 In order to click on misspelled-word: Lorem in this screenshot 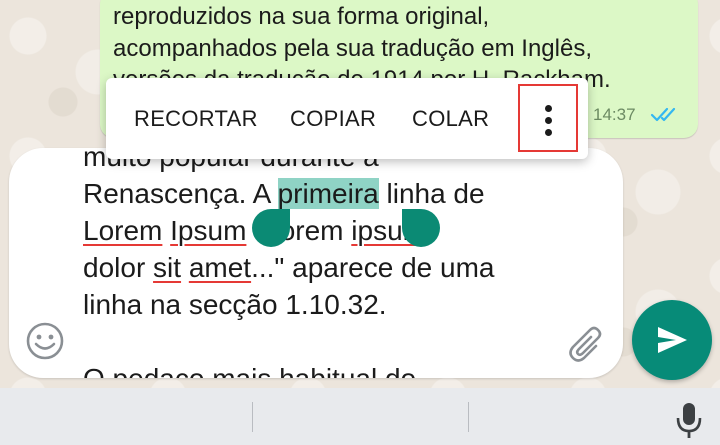, I will do `click(123, 230)`.